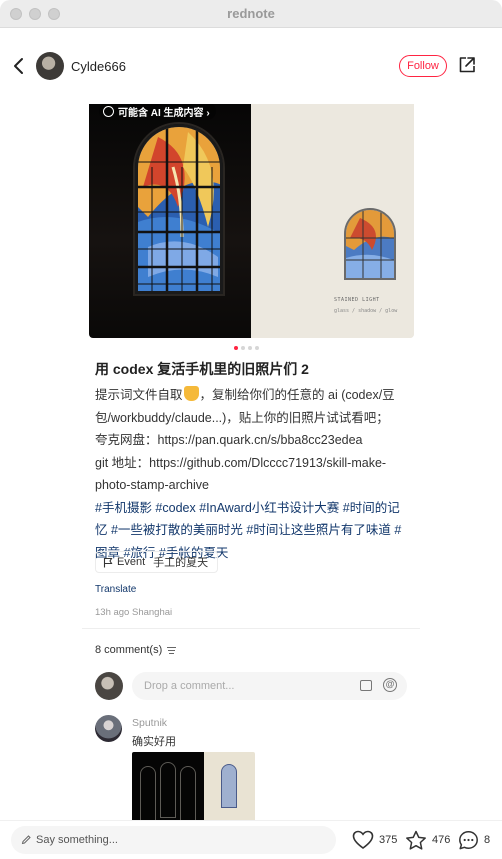 The height and width of the screenshot is (859, 502). What do you see at coordinates (164, 113) in the screenshot?
I see `ai-badge-label: 可能含 AI 生成内容 ›` at bounding box center [164, 113].